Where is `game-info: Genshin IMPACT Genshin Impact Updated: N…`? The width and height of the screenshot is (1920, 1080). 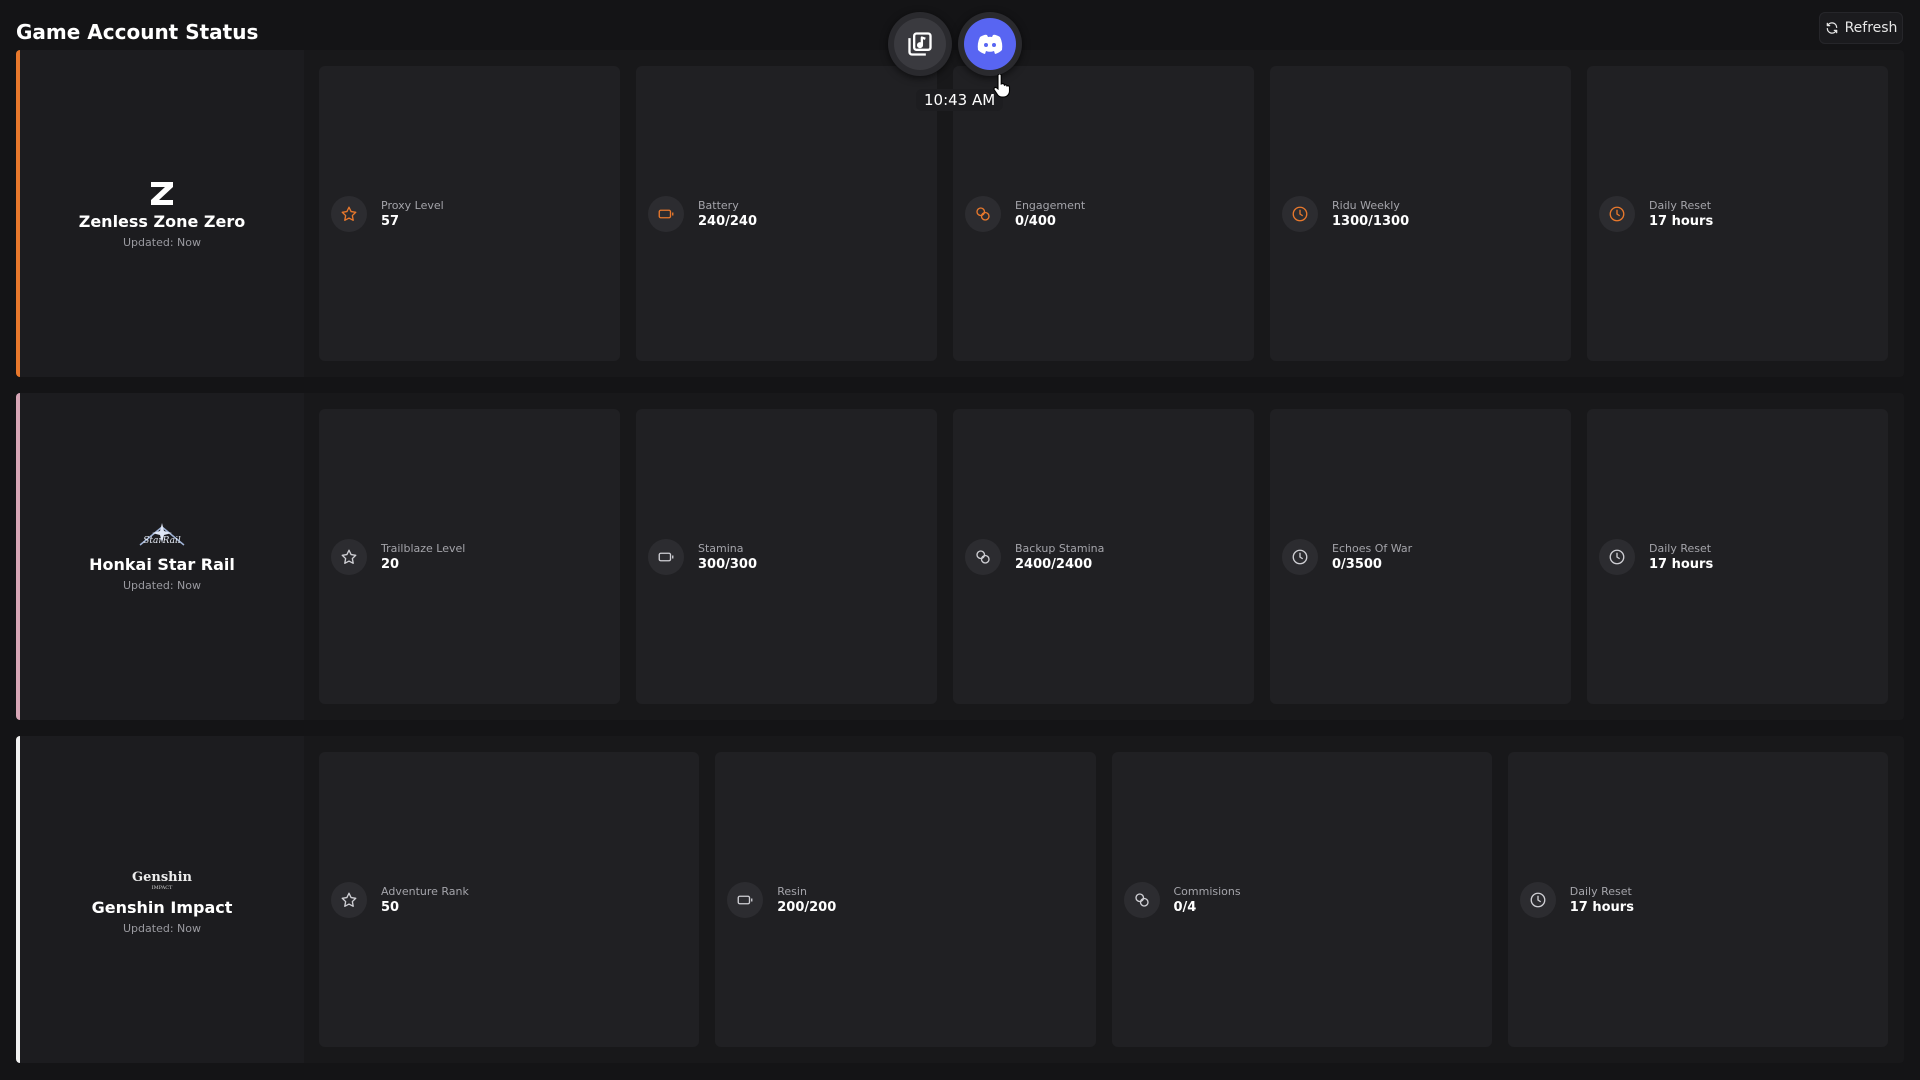
game-info: Genshin IMPACT Genshin Impact Updated: N… is located at coordinates (162, 899).